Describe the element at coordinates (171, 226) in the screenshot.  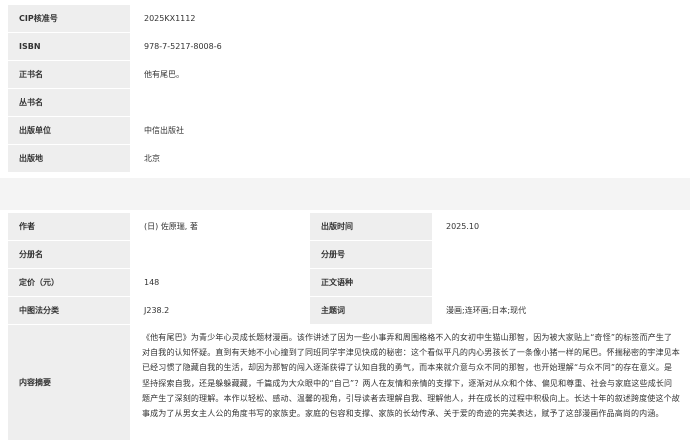
I see `detail-value: (日) 佐原瑞, 著` at that location.